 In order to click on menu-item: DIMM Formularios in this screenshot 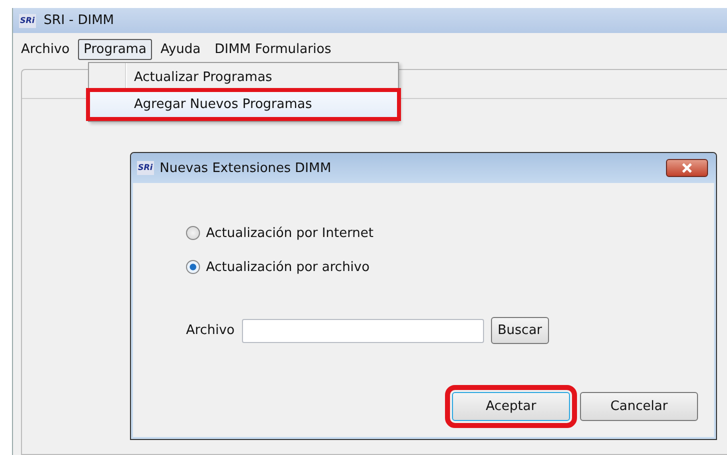, I will do `click(273, 49)`.